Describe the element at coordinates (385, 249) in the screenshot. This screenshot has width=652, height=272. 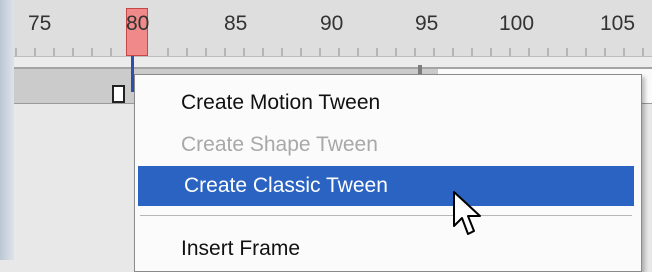
I see `menu-item-insert-frame: Insert Frame` at that location.